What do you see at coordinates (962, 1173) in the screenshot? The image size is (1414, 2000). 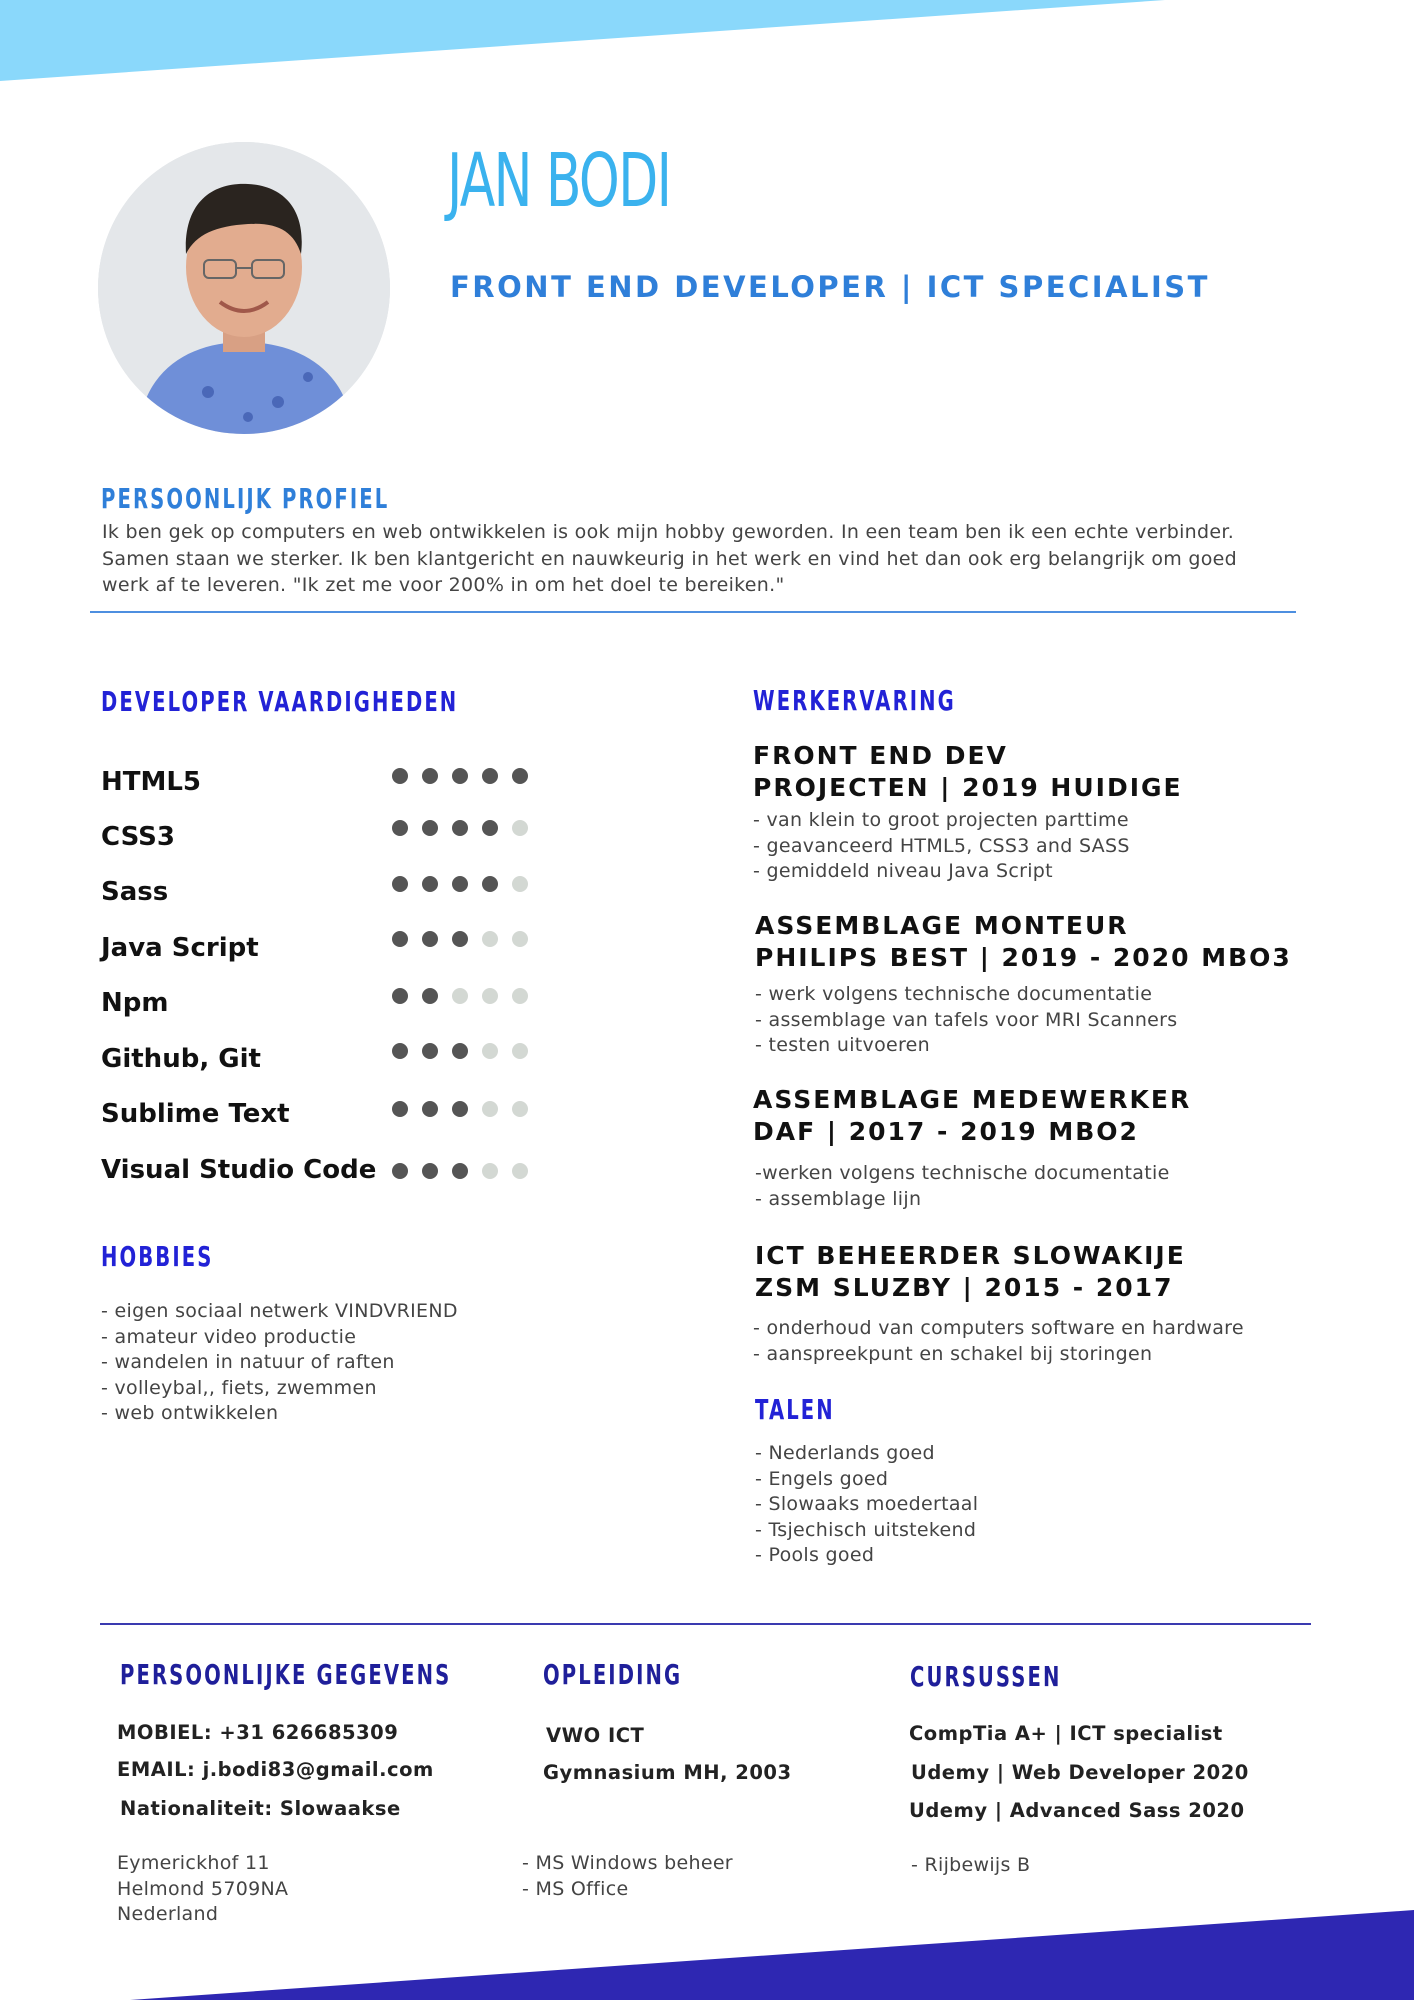 I see `list-item: -werken volgens technische documentatie` at bounding box center [962, 1173].